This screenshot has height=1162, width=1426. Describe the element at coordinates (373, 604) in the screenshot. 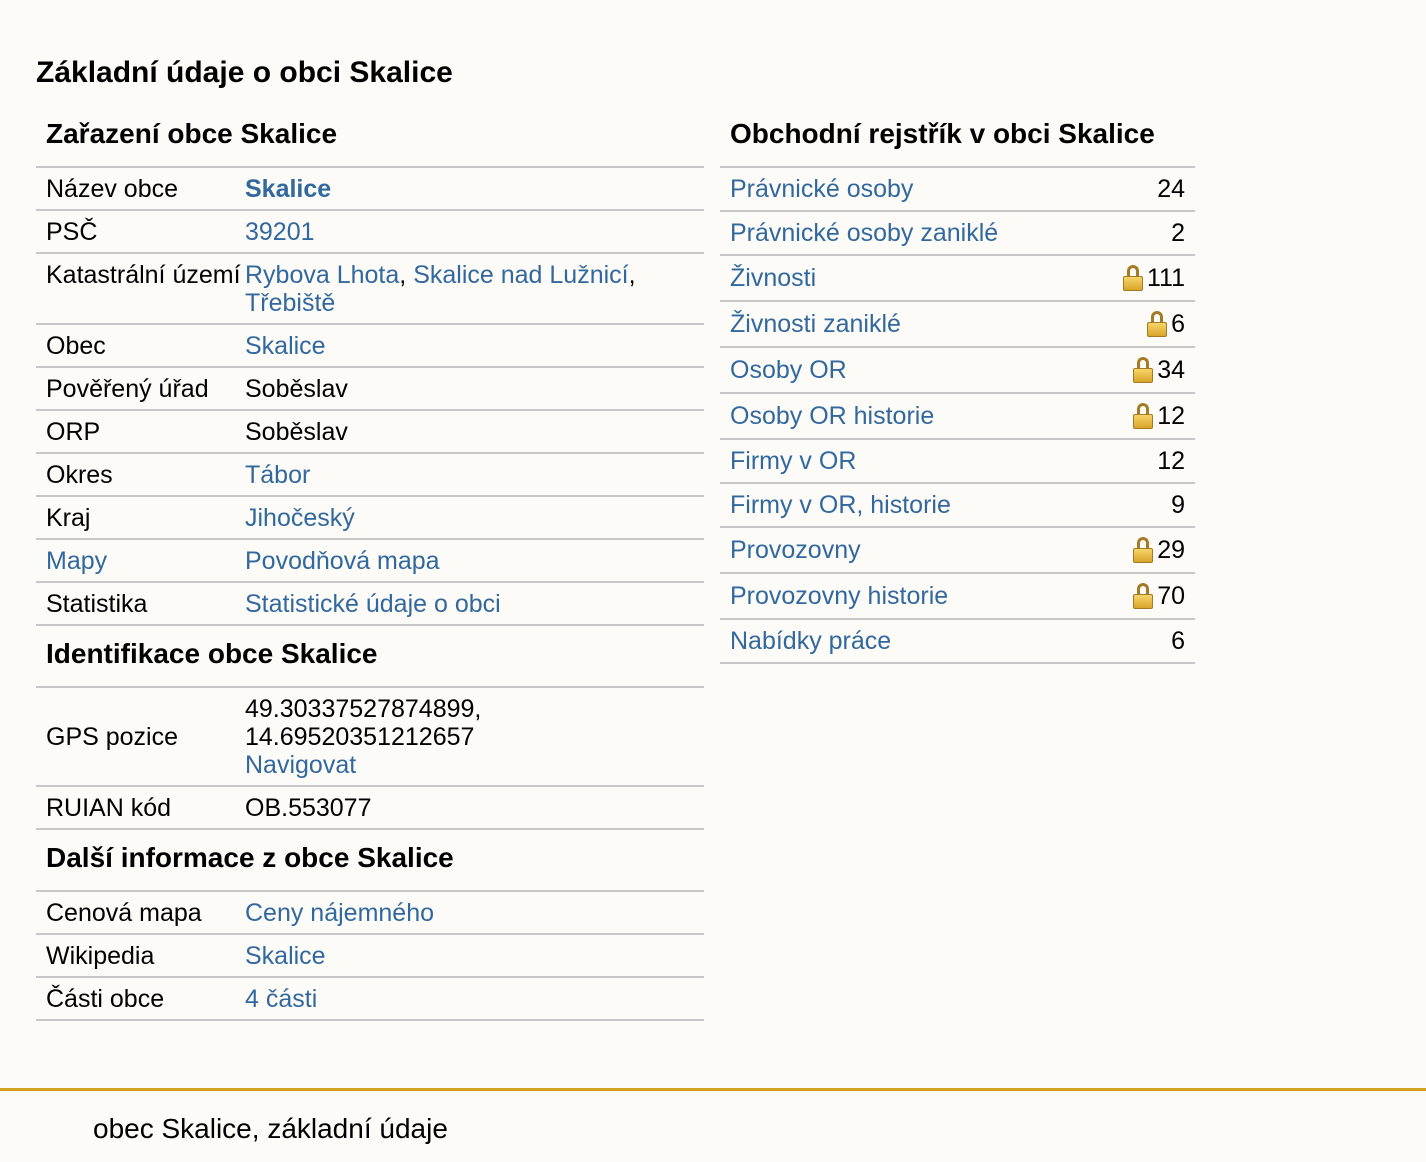

I see `statistika-link: Statistické údaje o obci` at that location.